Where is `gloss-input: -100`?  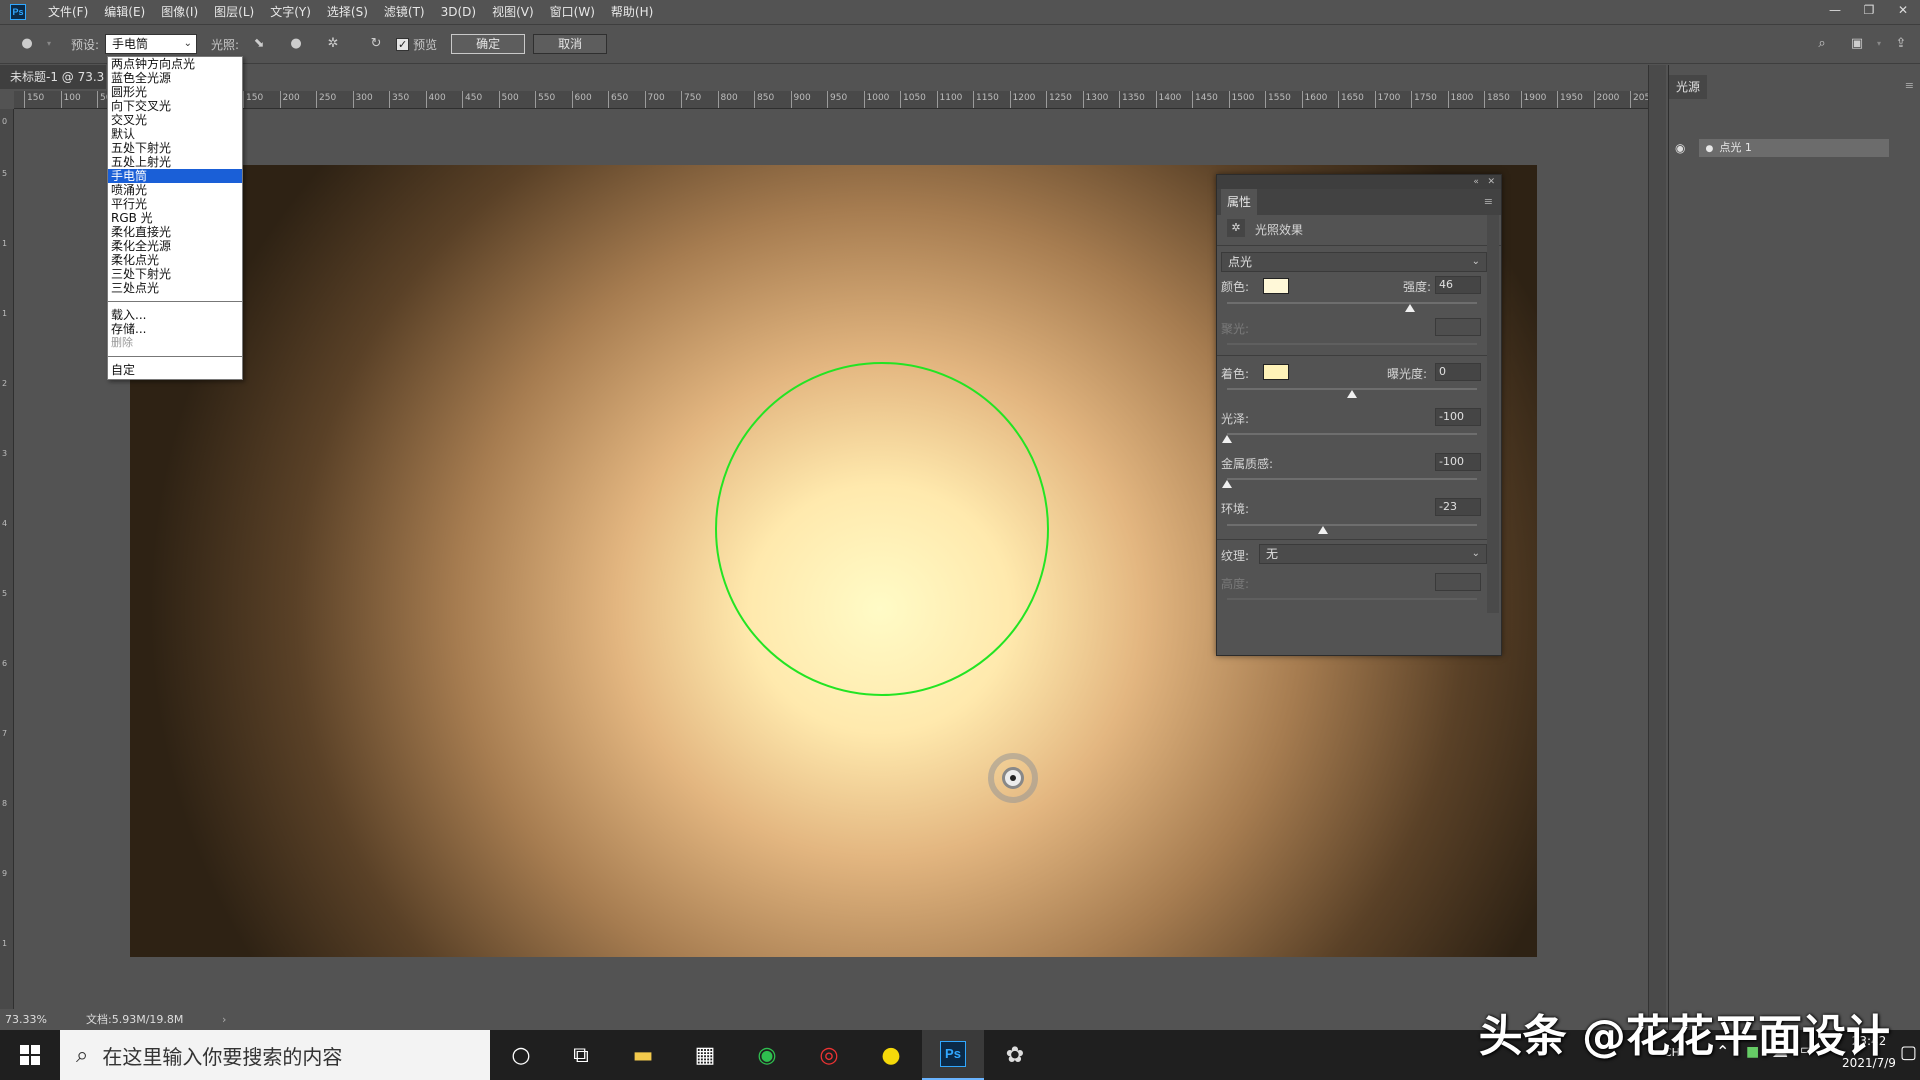
gloss-input: -100 is located at coordinates (1458, 417).